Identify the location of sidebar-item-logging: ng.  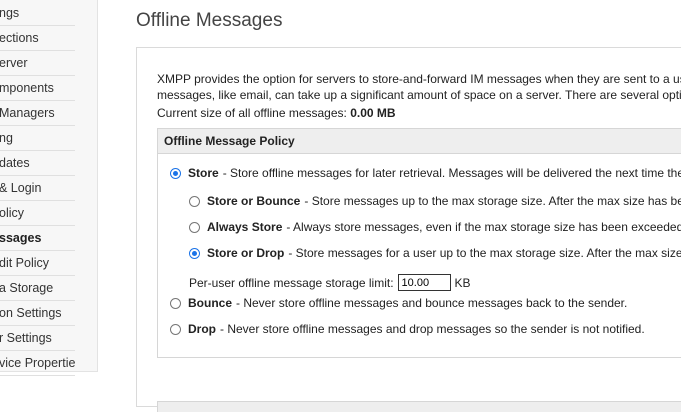
(37, 138).